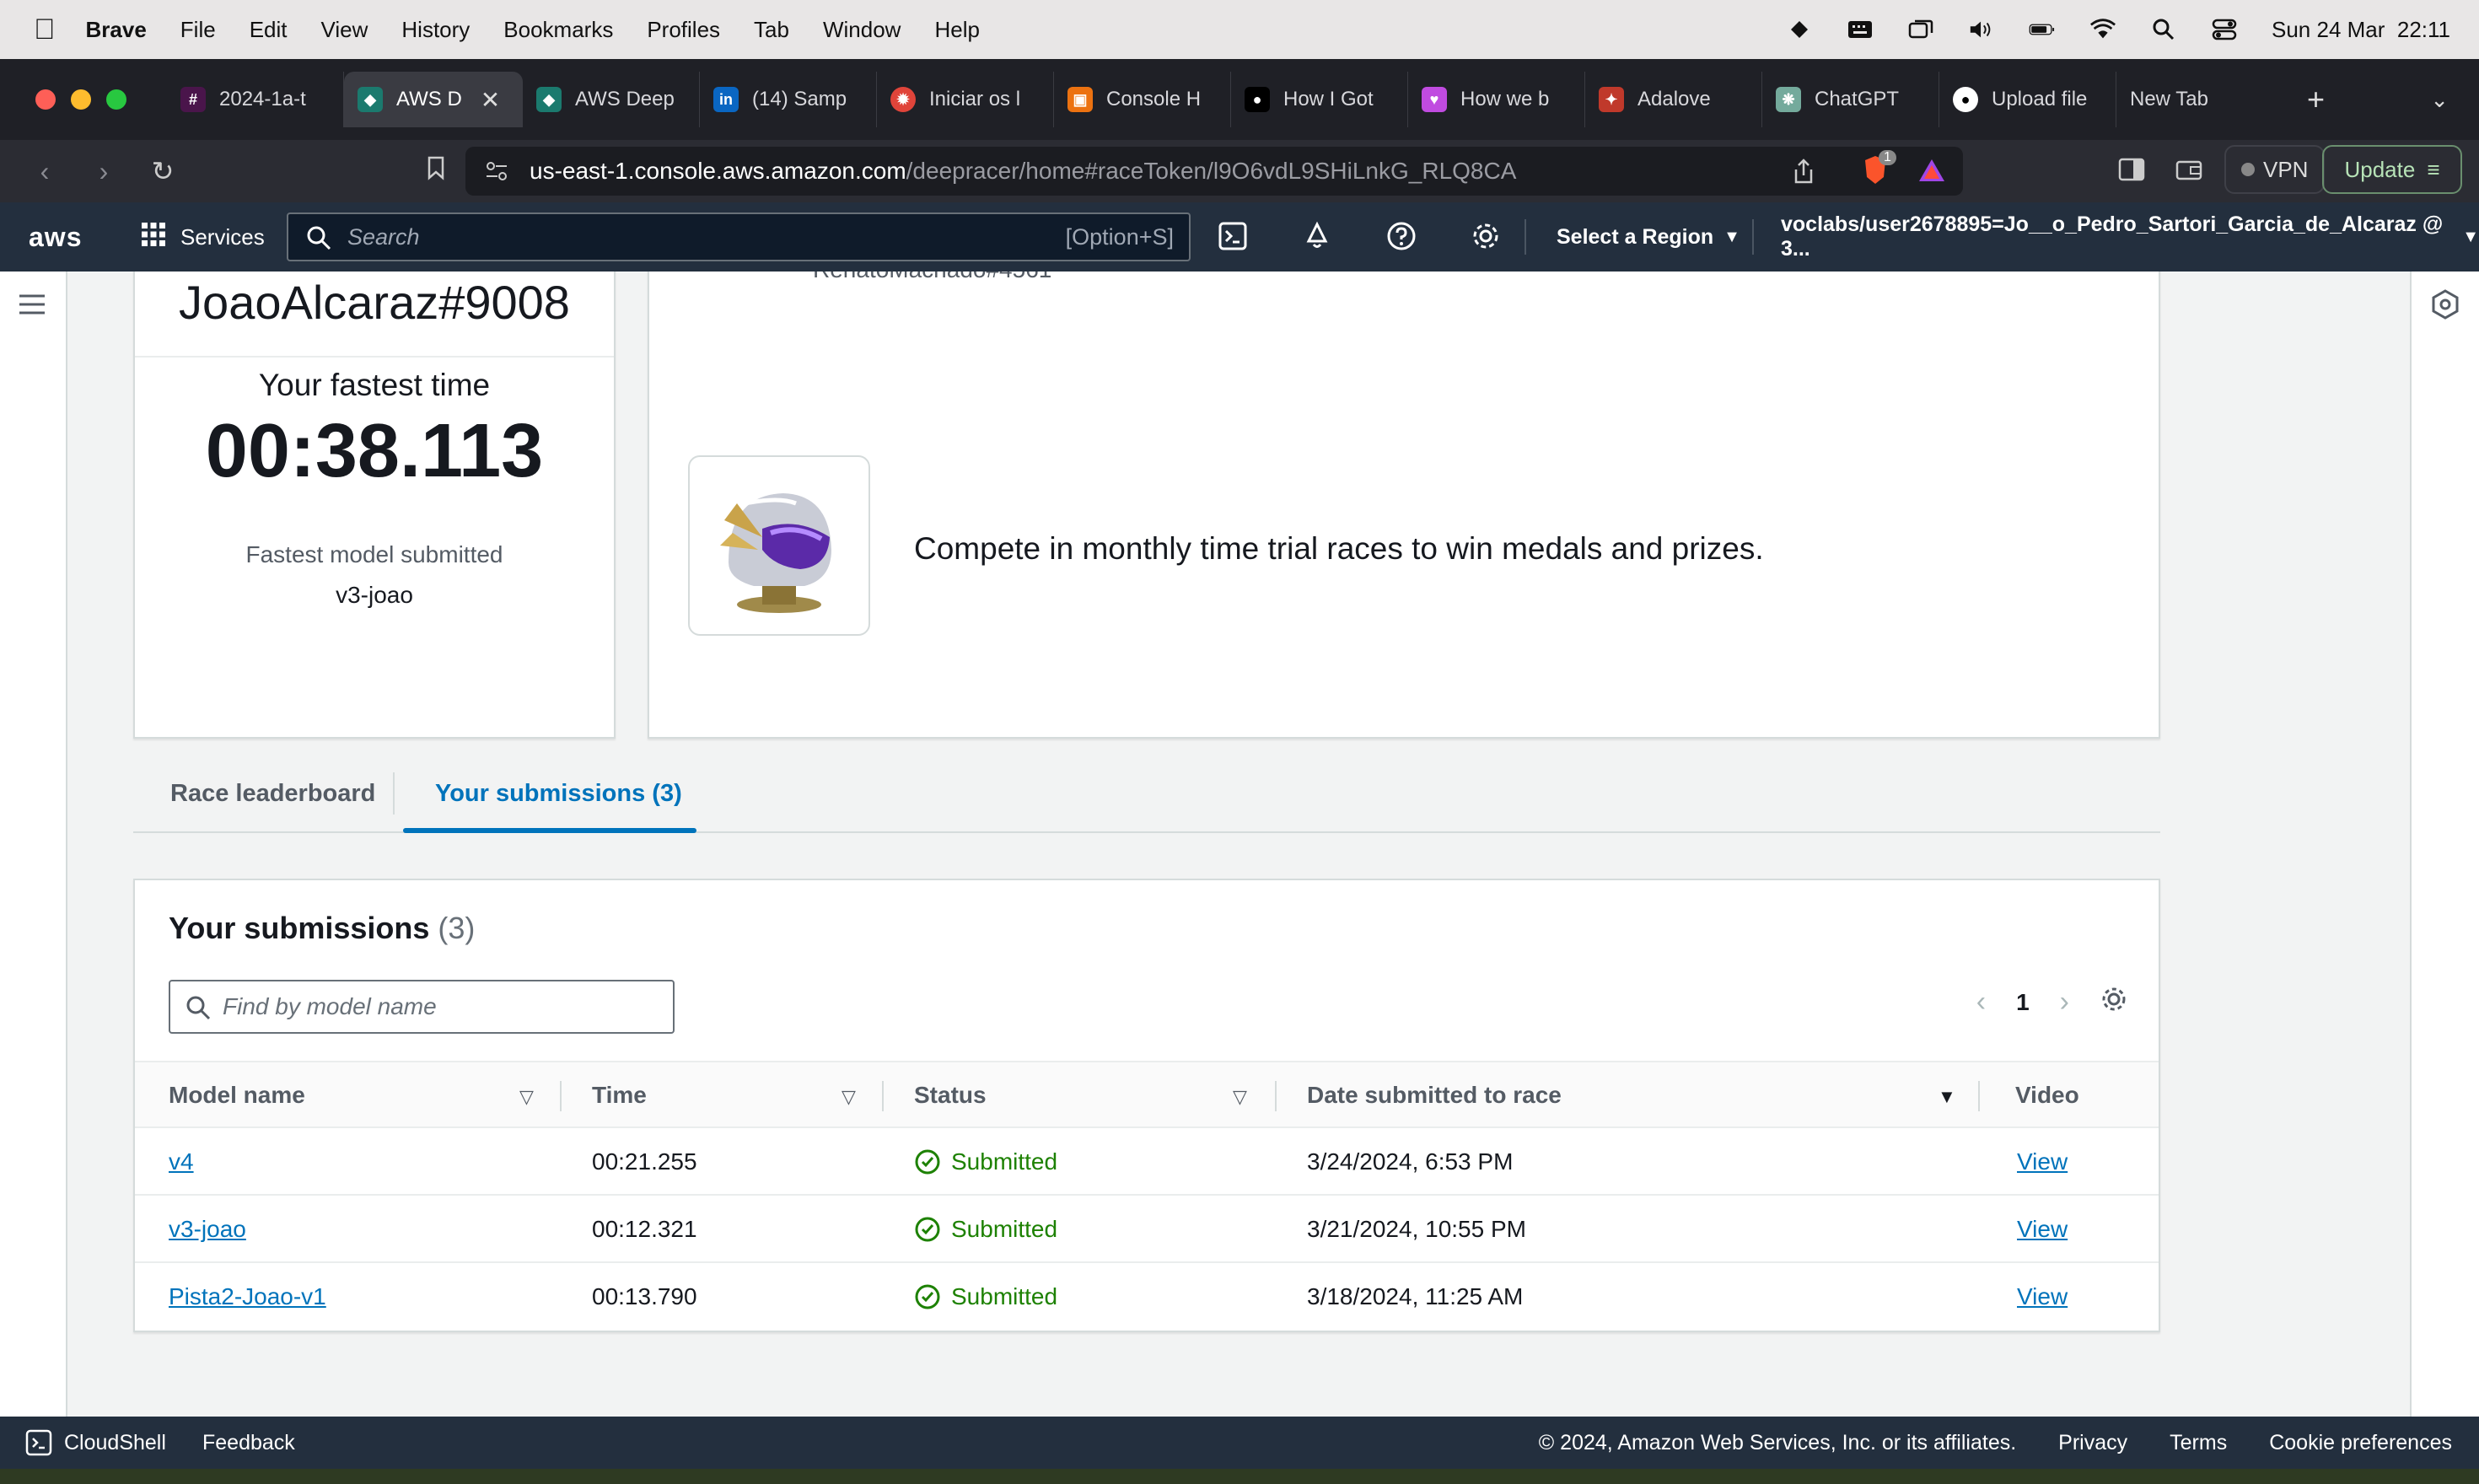  I want to click on browser-tab: ✹ Iniciar os l, so click(965, 99).